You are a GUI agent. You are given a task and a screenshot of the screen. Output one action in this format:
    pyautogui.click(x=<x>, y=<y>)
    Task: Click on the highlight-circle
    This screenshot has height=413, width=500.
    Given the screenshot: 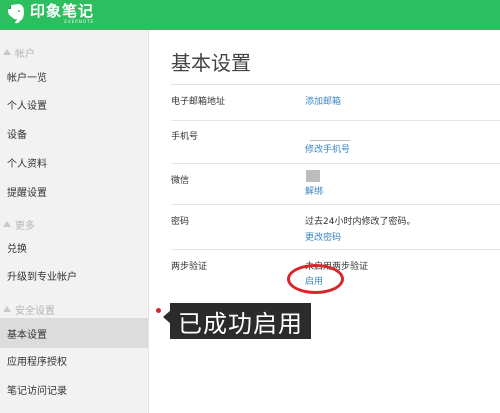 What is the action you would take?
    pyautogui.click(x=315, y=279)
    